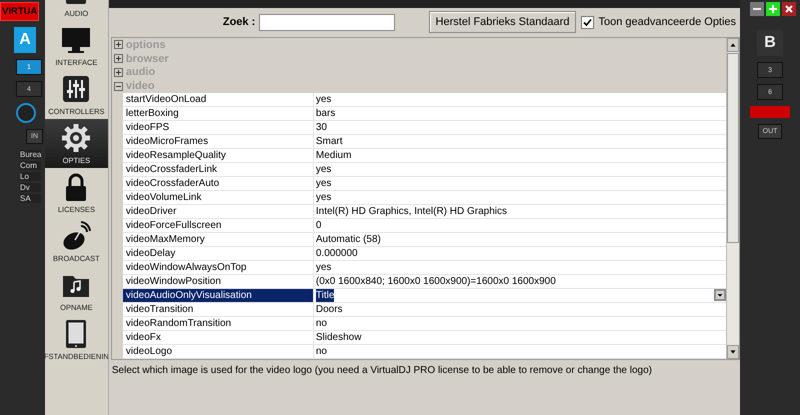 This screenshot has height=415, width=800. I want to click on deck-label: A, so click(25, 40).